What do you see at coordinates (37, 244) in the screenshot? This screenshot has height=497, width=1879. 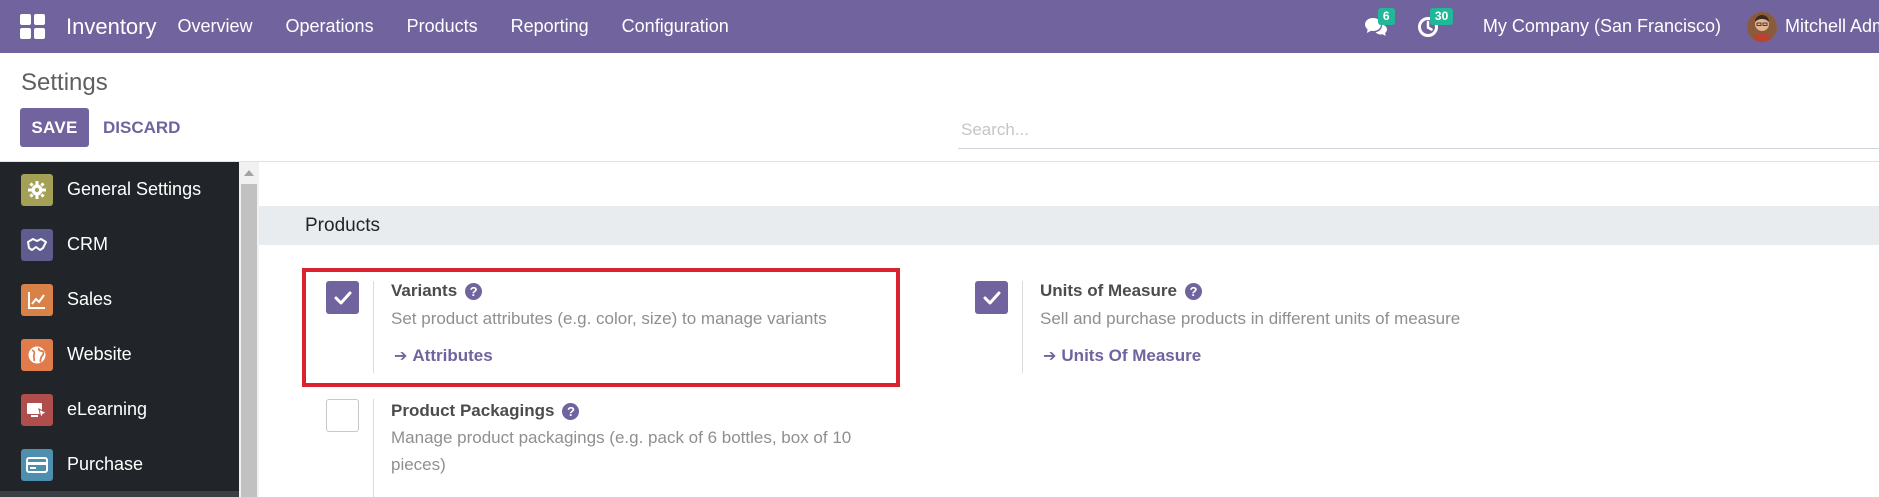 I see `handshake-icon` at bounding box center [37, 244].